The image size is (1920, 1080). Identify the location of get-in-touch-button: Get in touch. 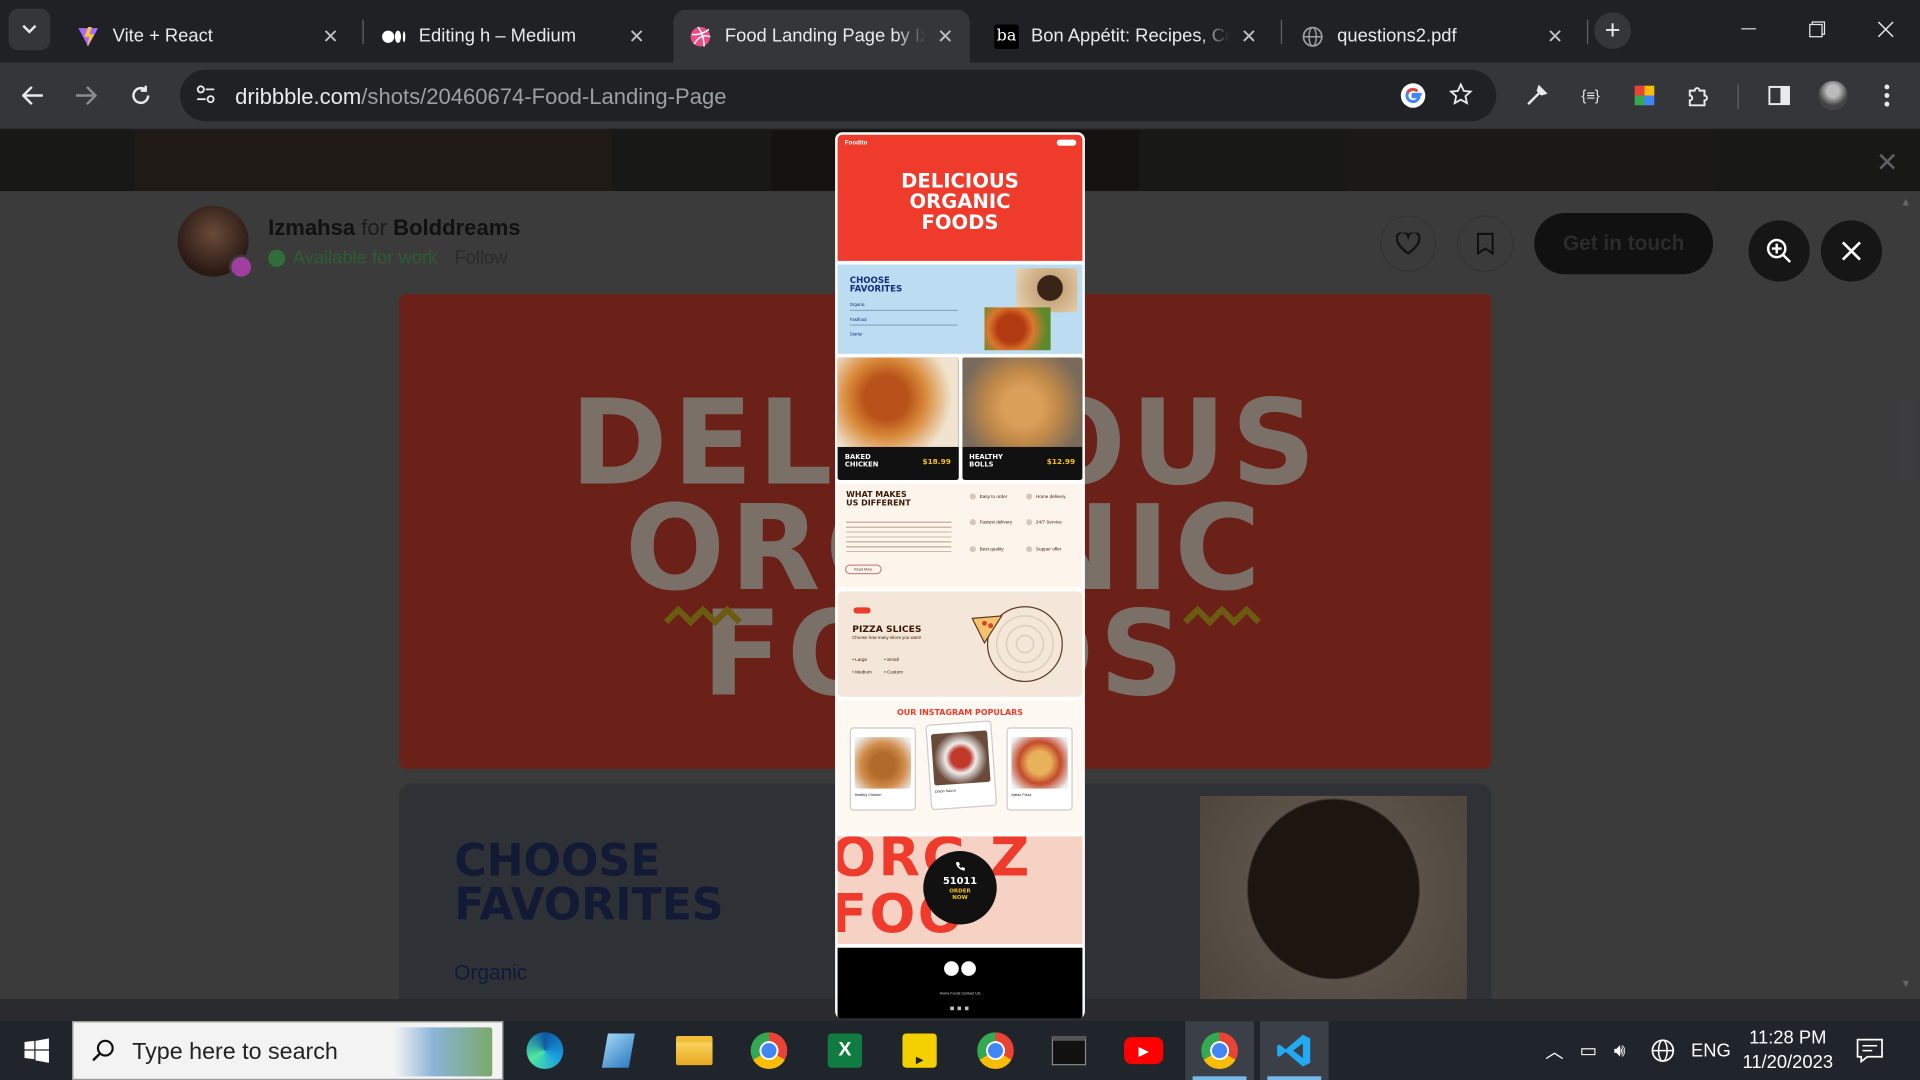
(1624, 244).